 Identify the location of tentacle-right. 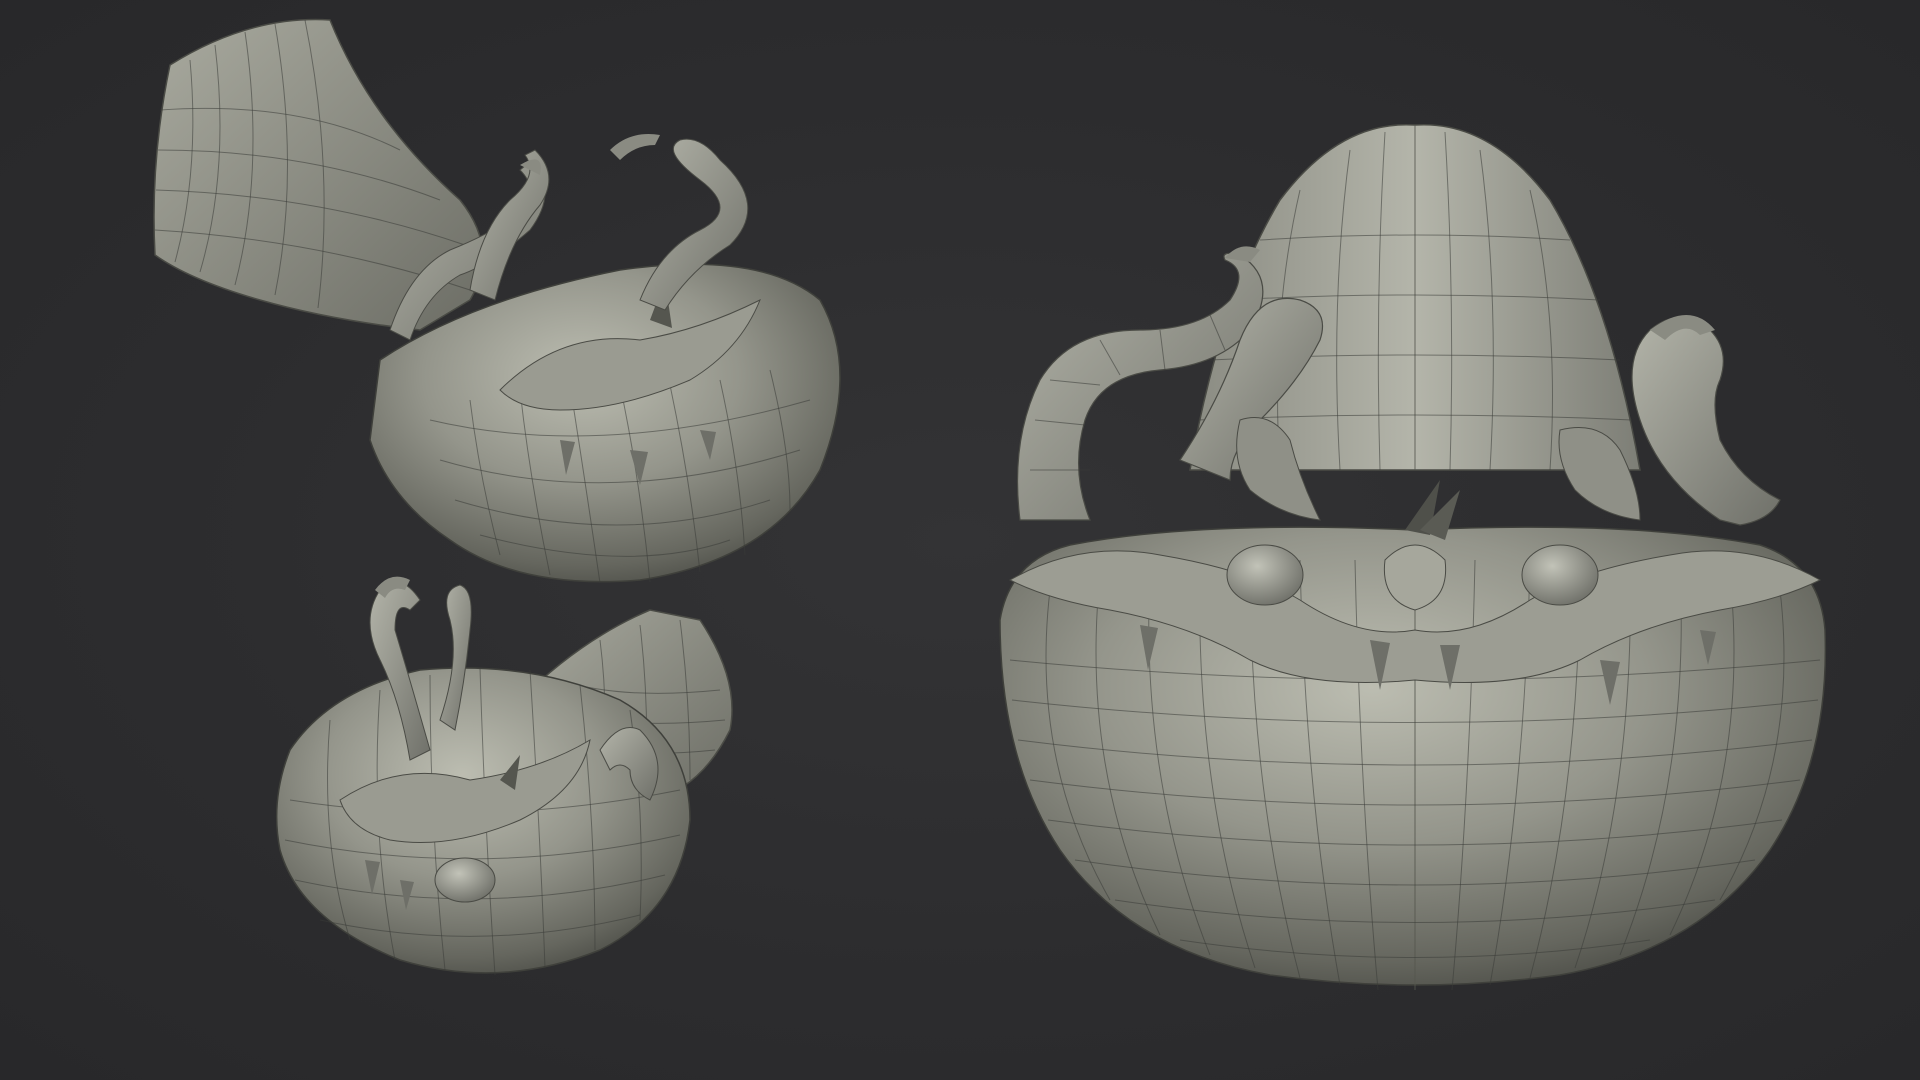
(1706, 421).